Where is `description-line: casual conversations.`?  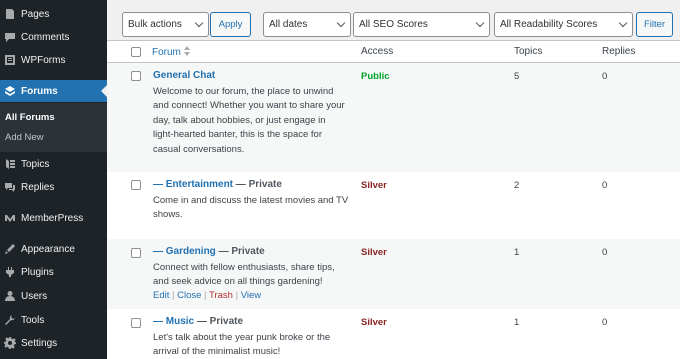
description-line: casual conversations. is located at coordinates (199, 149).